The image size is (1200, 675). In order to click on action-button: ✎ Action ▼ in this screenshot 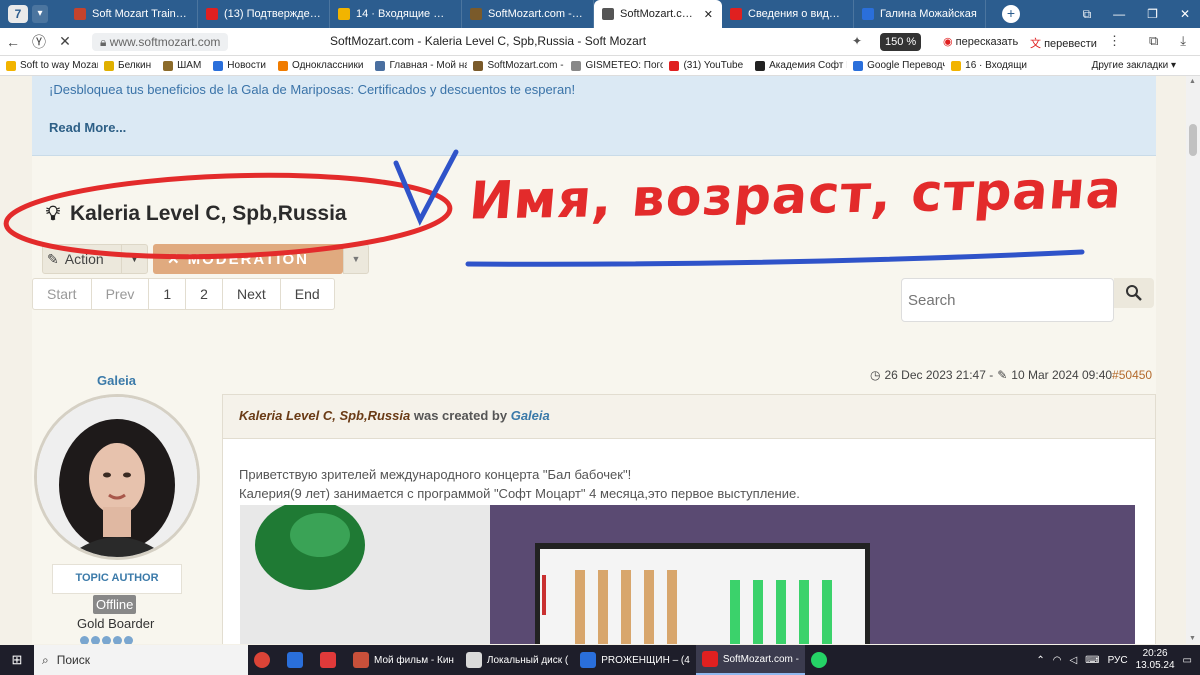, I will do `click(95, 259)`.